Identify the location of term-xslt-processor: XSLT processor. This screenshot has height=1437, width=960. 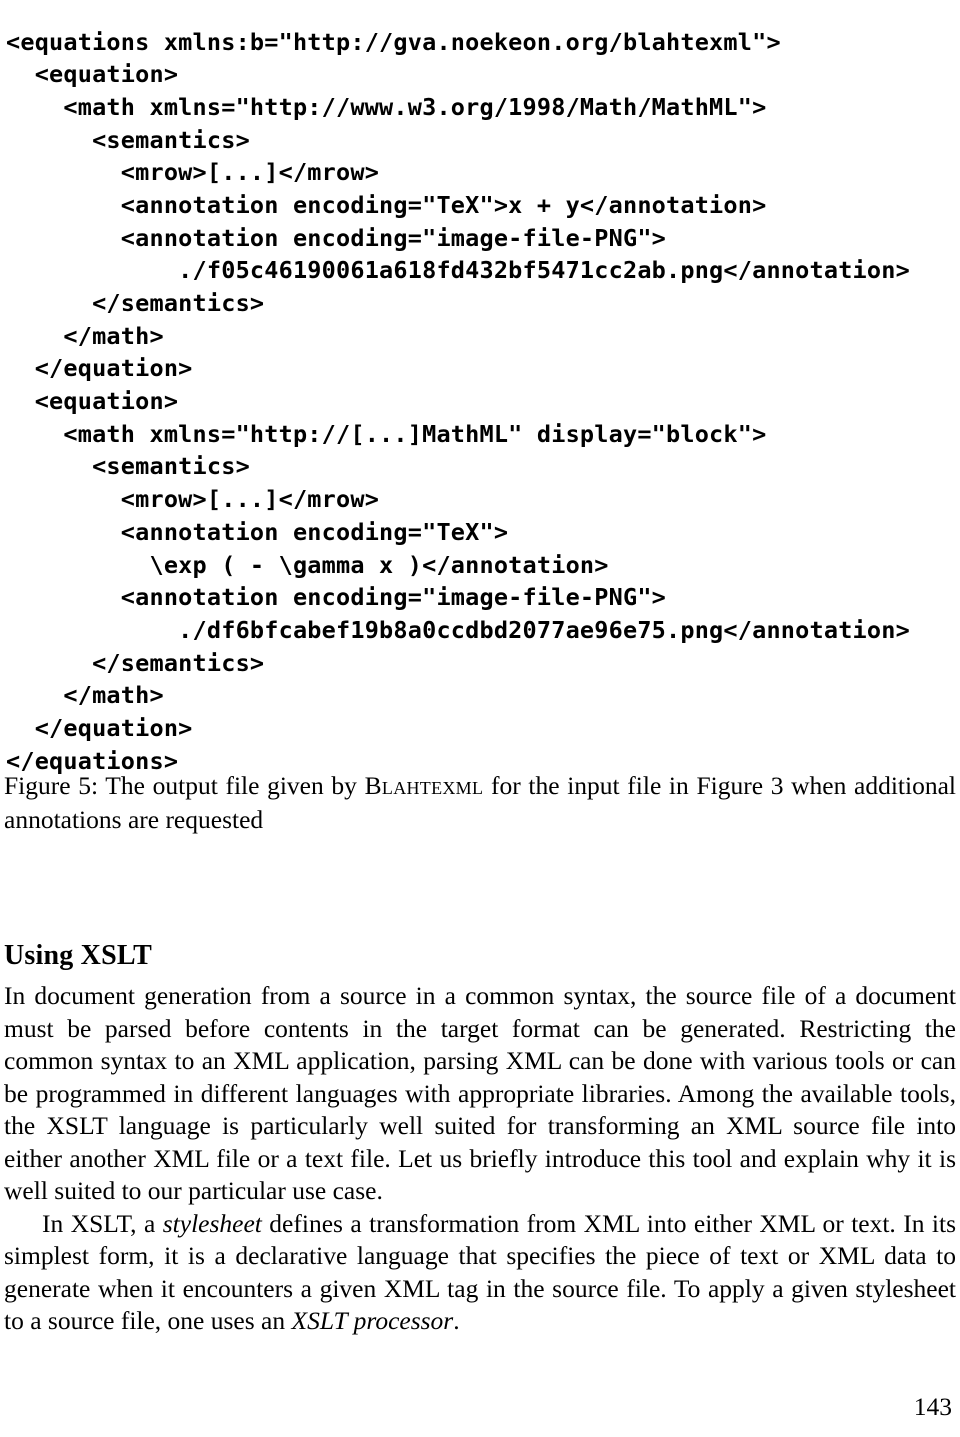
(372, 1320).